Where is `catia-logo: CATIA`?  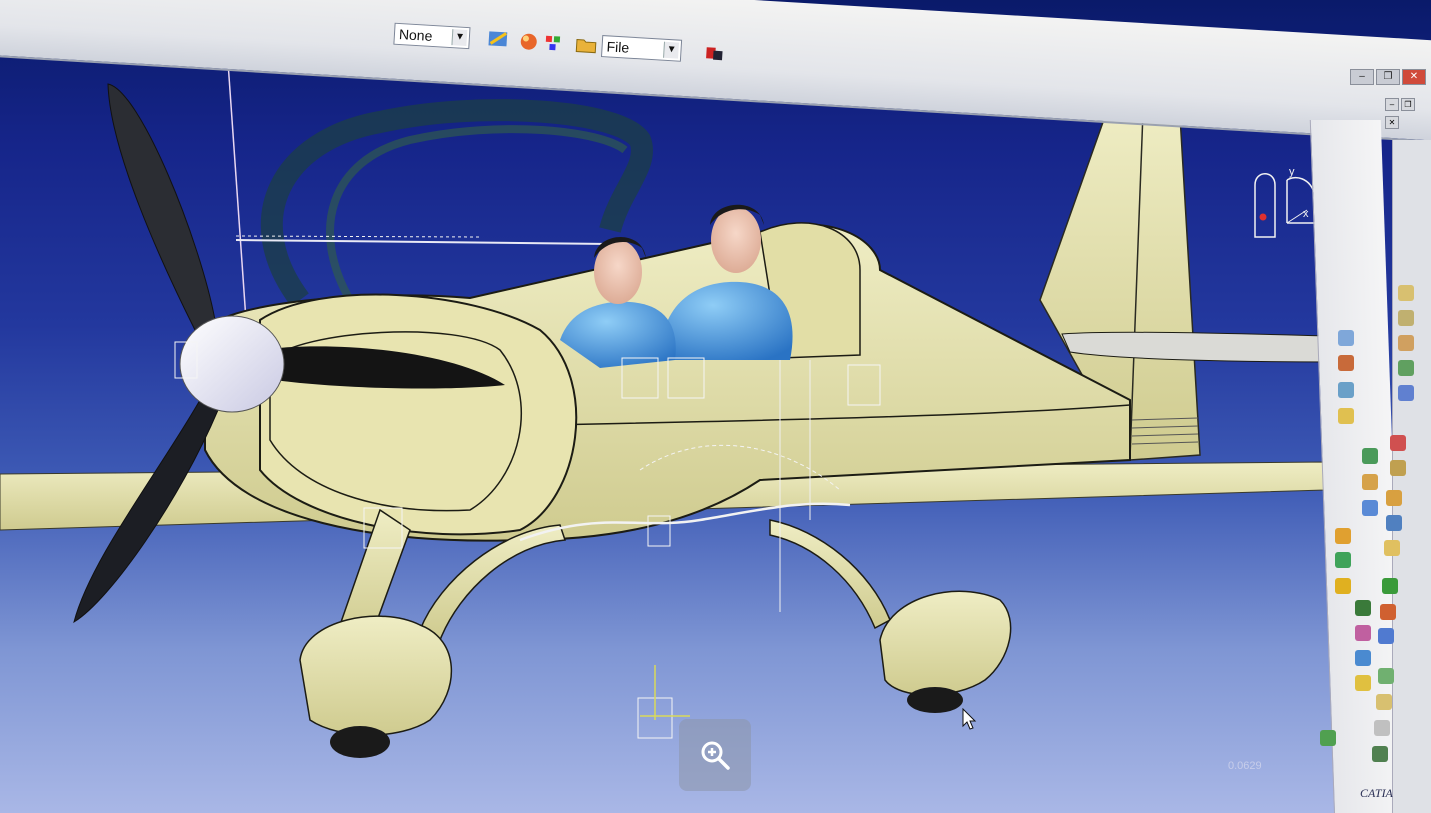
catia-logo: CATIA is located at coordinates (1376, 793).